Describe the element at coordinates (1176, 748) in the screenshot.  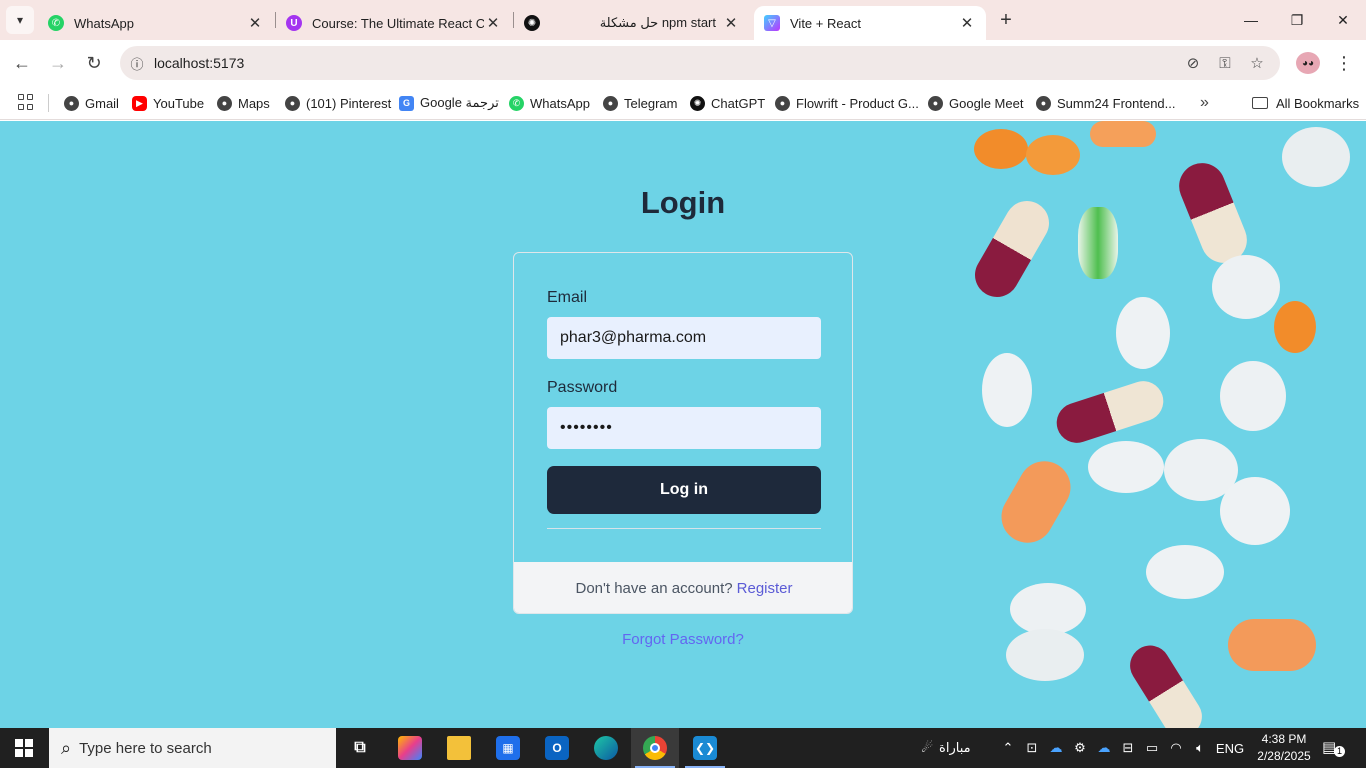
I see `wifi-icon: ◠` at that location.